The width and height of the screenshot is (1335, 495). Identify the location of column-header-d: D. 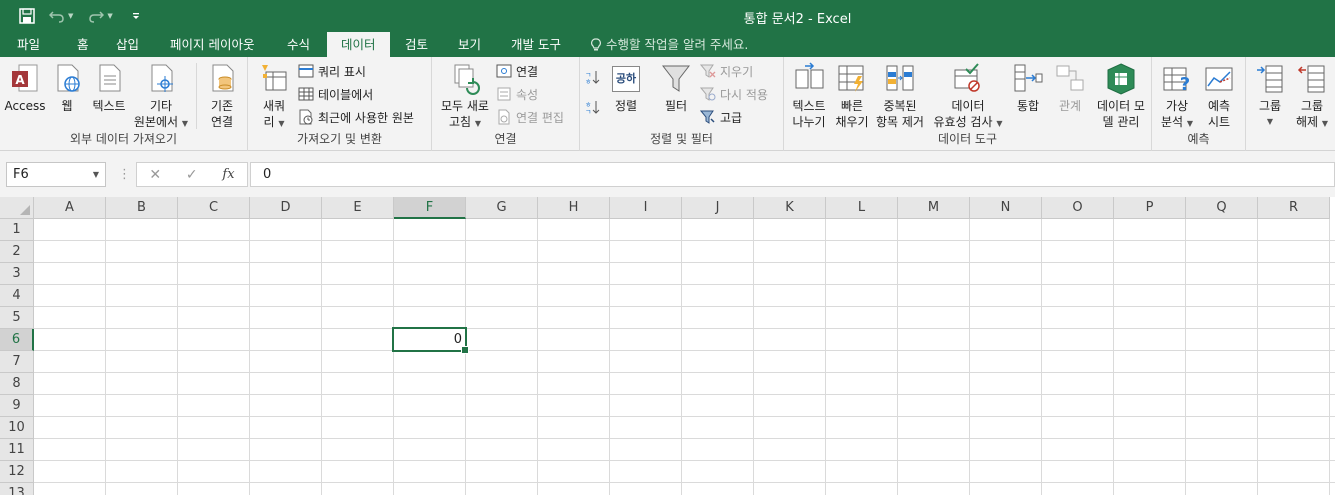
(286, 208).